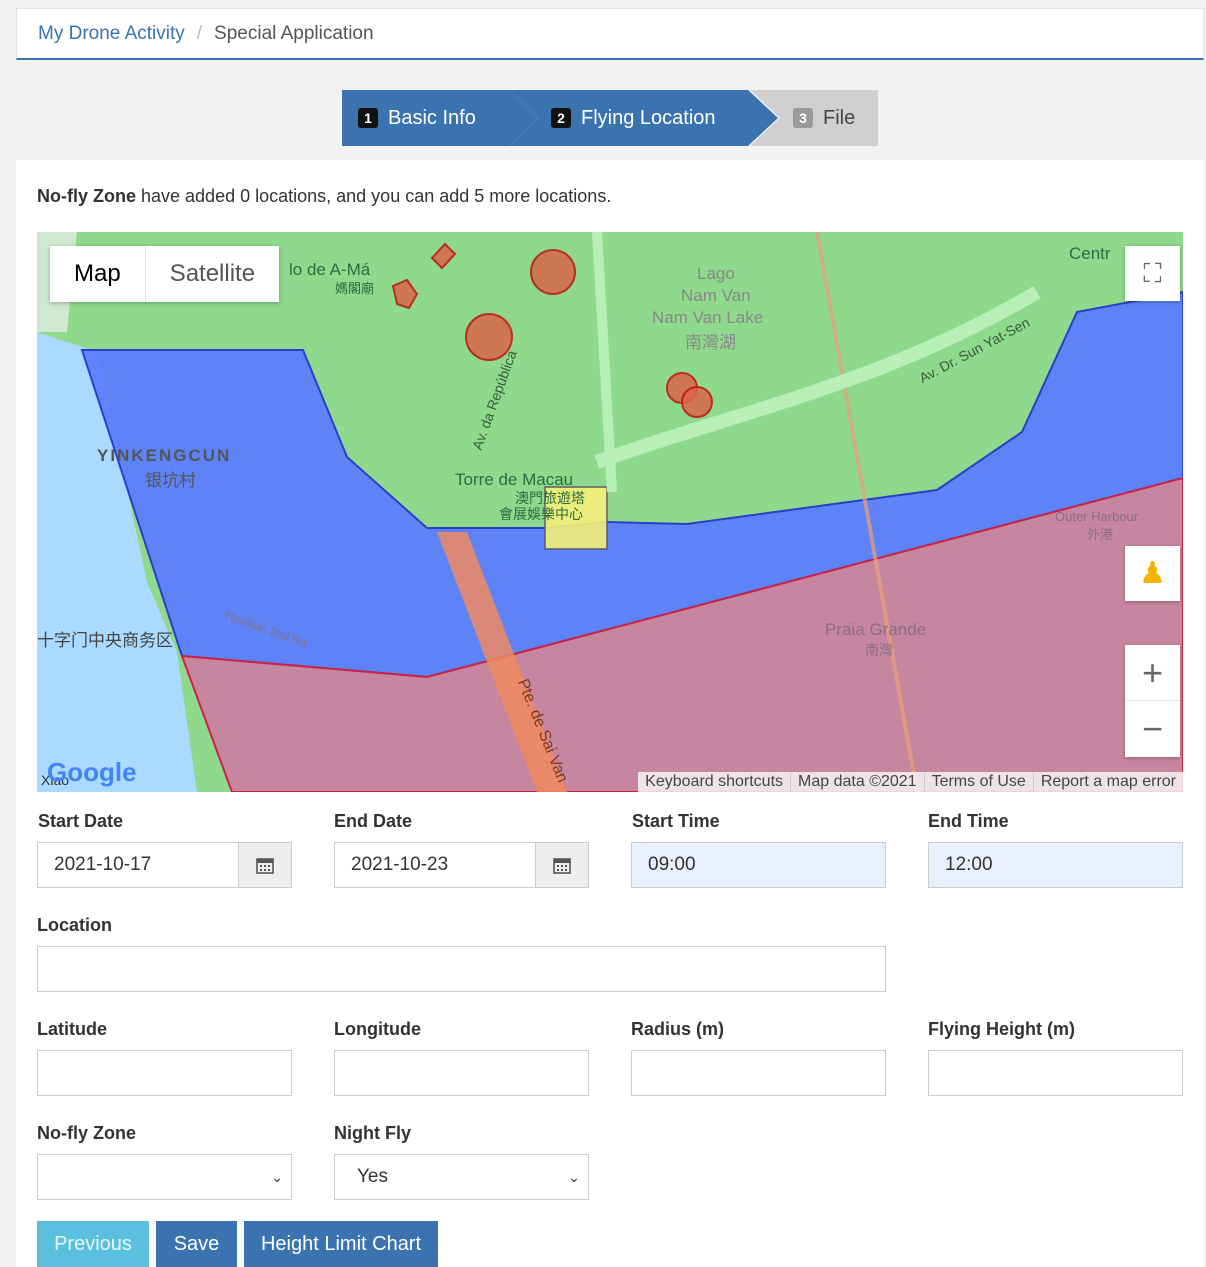 The width and height of the screenshot is (1206, 1267). Describe the element at coordinates (758, 865) in the screenshot. I see `start-time-input: 09:00` at that location.